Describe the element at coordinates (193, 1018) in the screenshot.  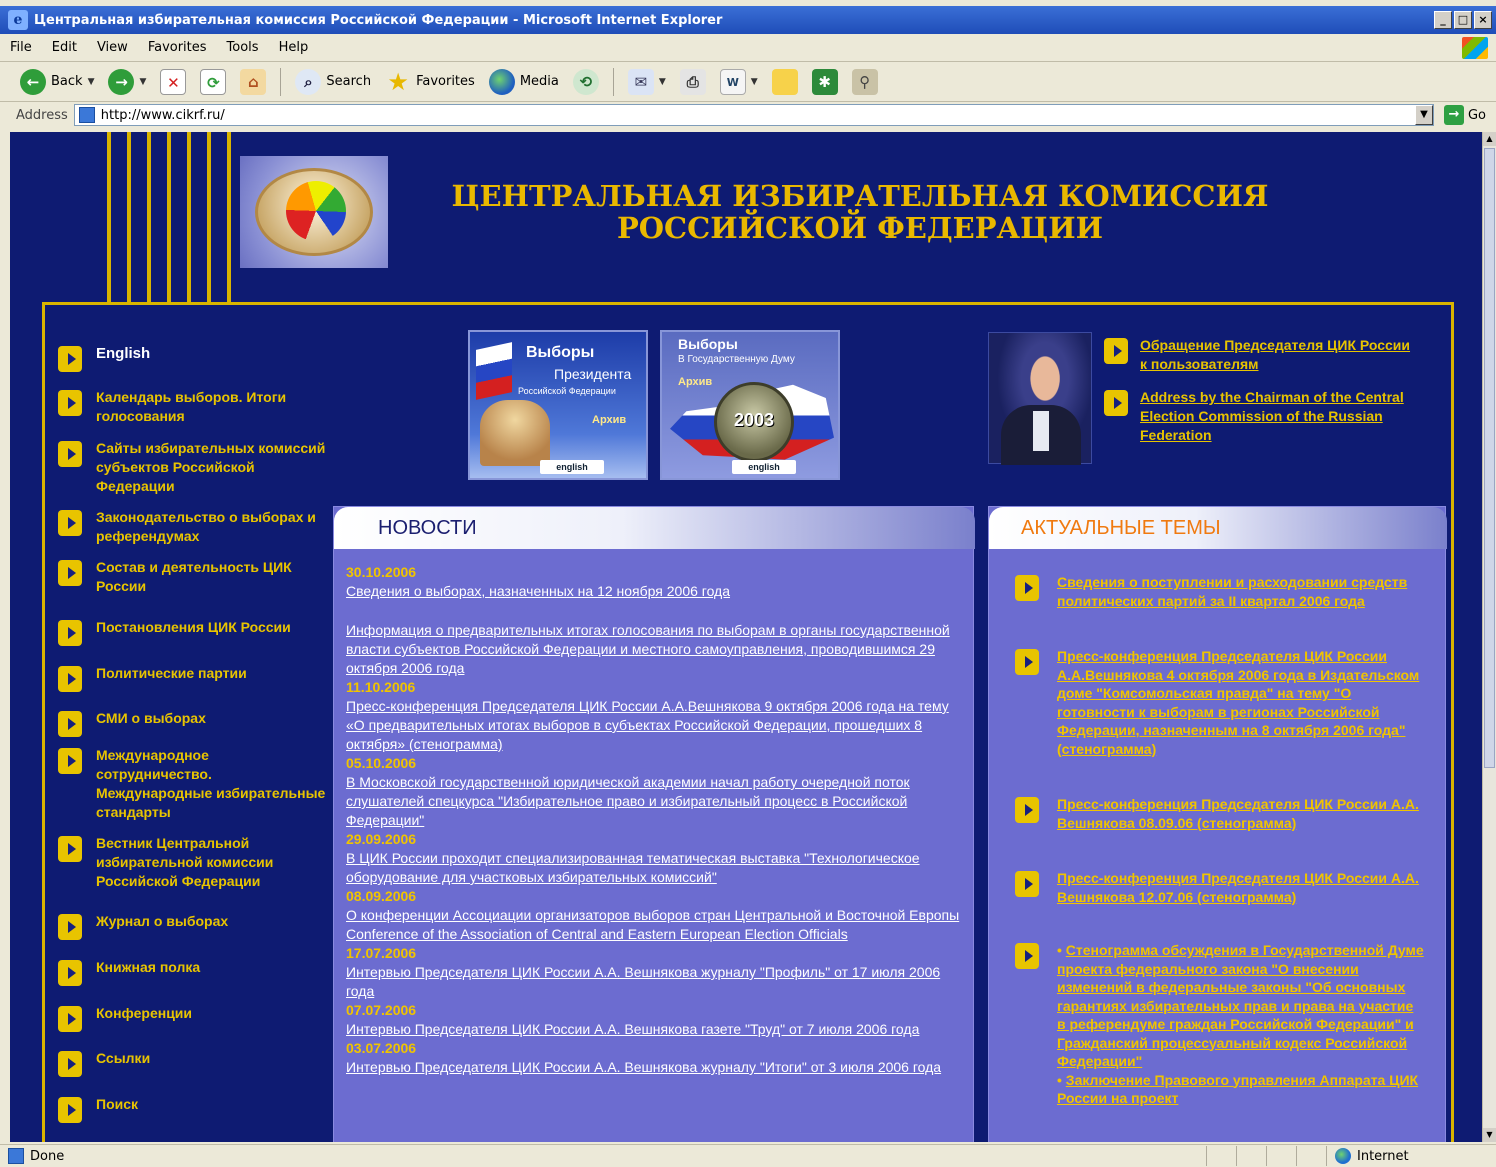
I see `nav-item-conferences: Конференции` at that location.